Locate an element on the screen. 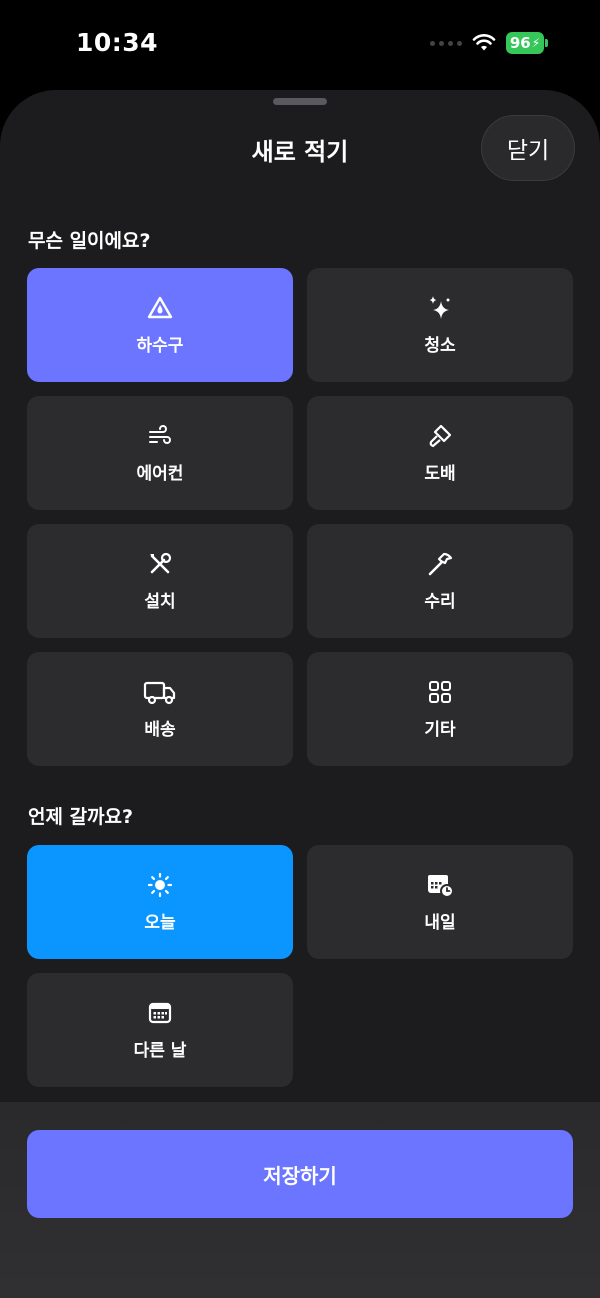  when-label: 오늘 is located at coordinates (160, 922).